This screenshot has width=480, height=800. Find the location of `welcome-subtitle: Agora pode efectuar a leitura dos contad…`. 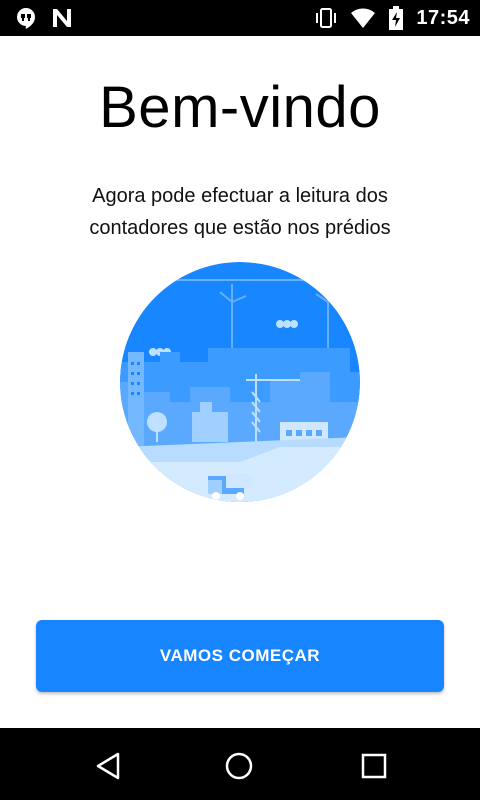

welcome-subtitle: Agora pode efectuar a leitura dos contad… is located at coordinates (240, 212).